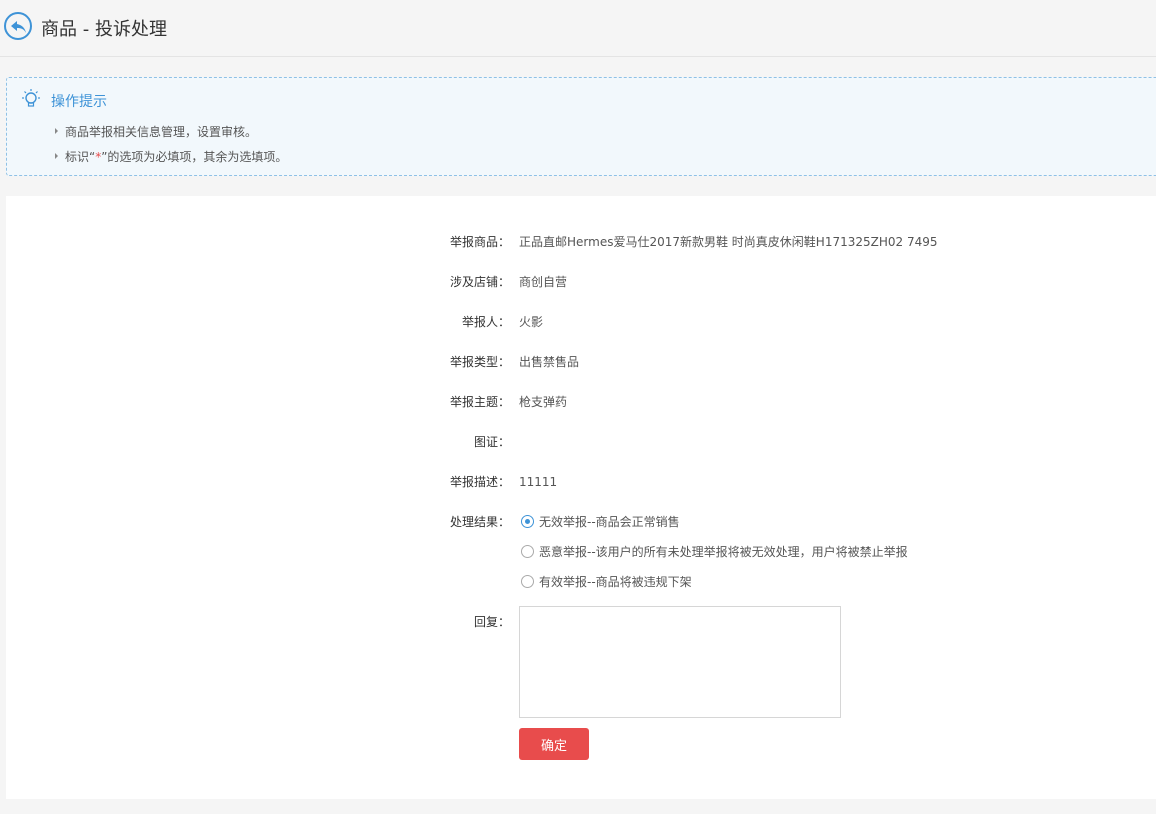 This screenshot has width=1156, height=814. I want to click on lightbulb-icon, so click(31, 98).